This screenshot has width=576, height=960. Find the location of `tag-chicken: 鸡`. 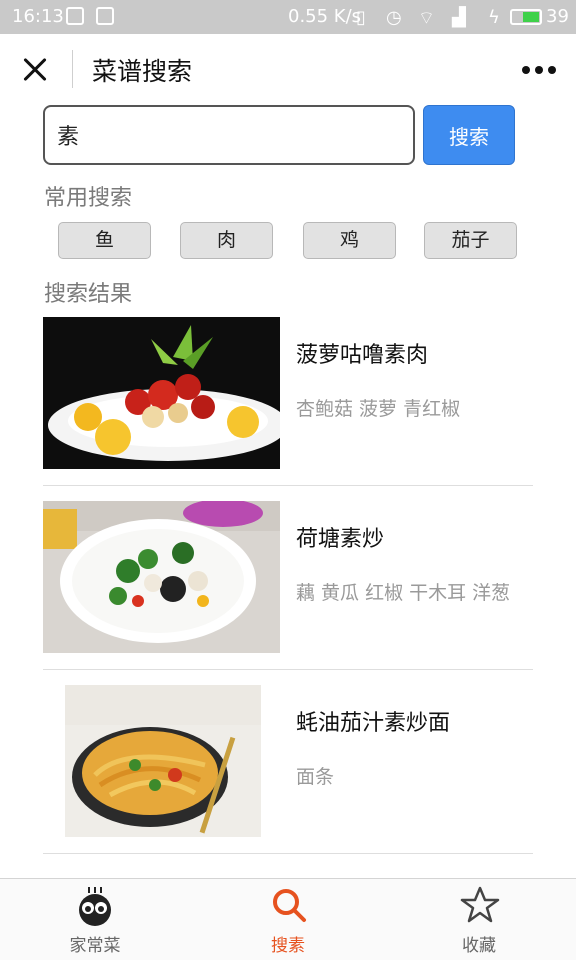

tag-chicken: 鸡 is located at coordinates (349, 240).